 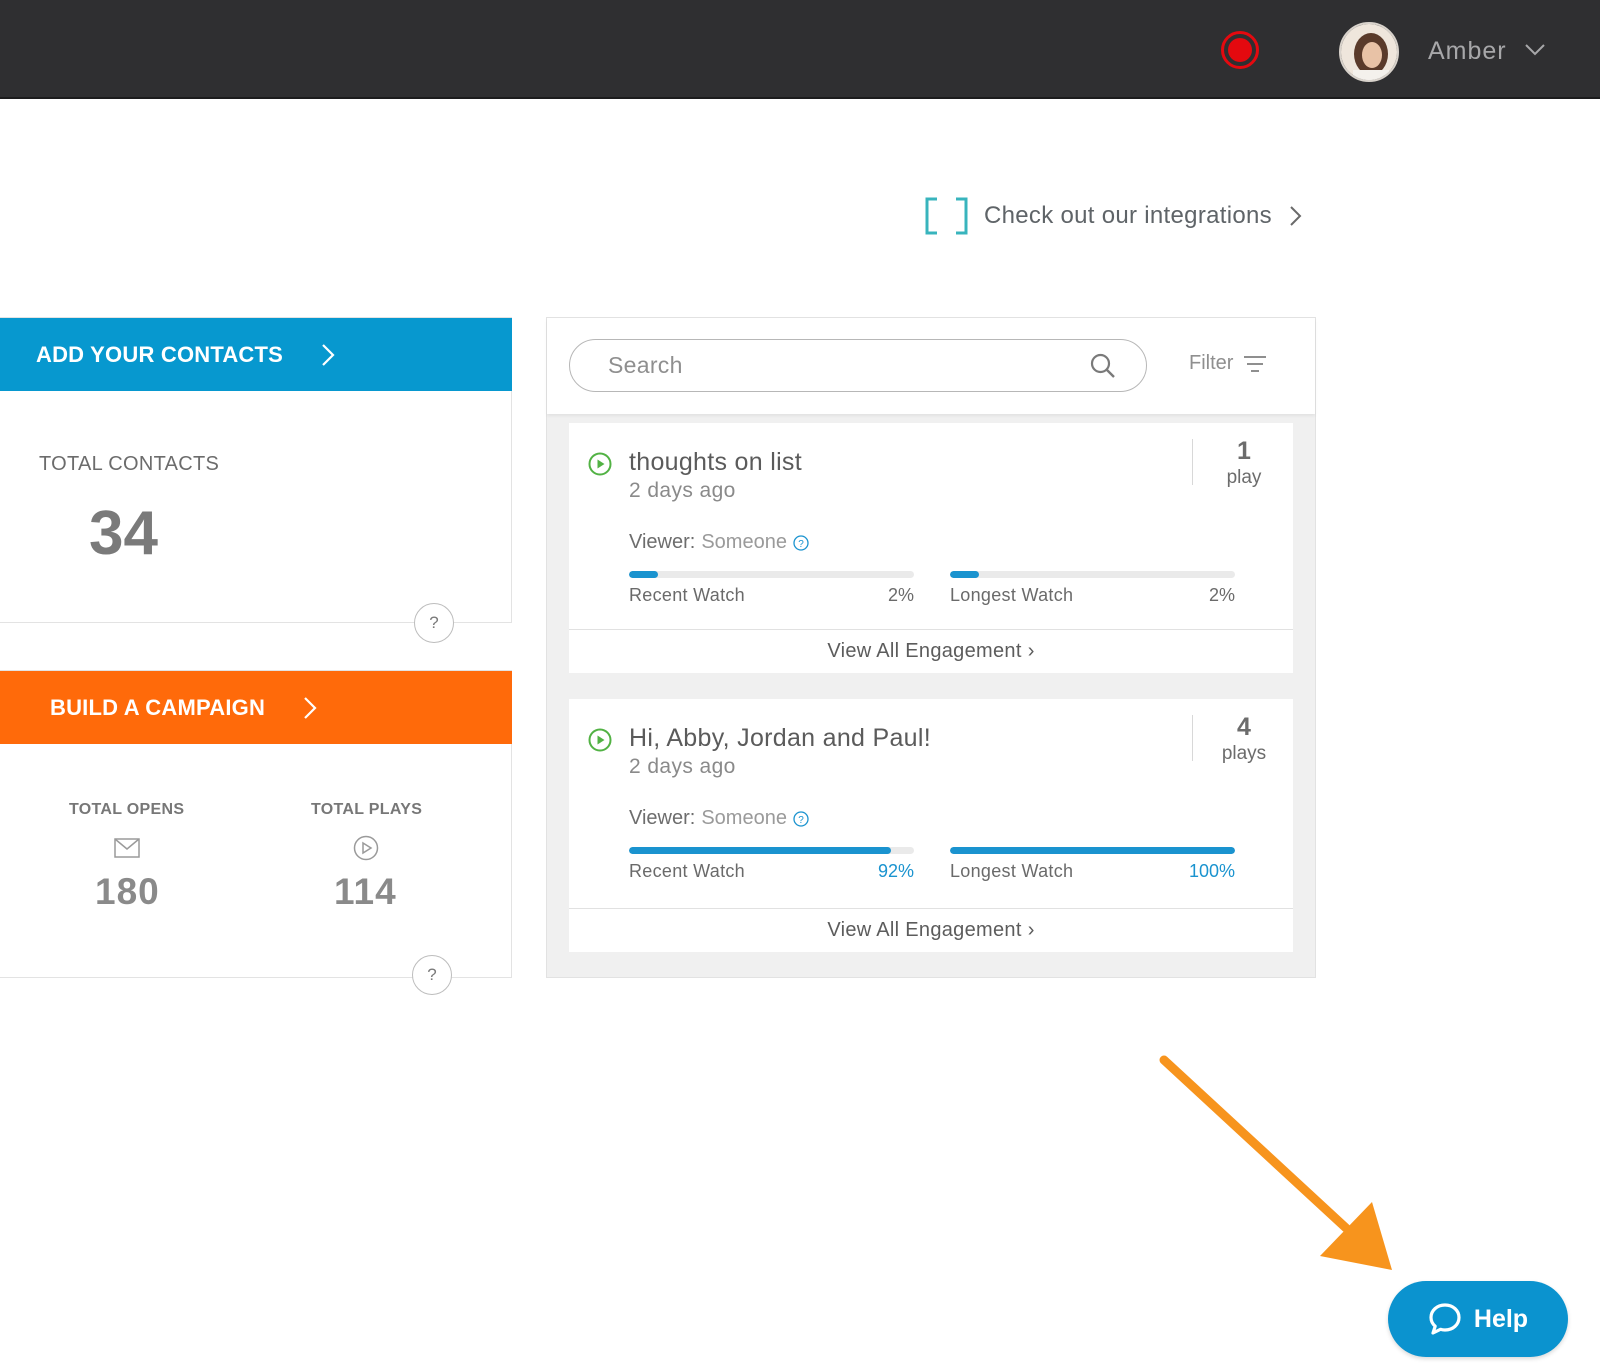 What do you see at coordinates (1255, 363) in the screenshot?
I see `filter-icon` at bounding box center [1255, 363].